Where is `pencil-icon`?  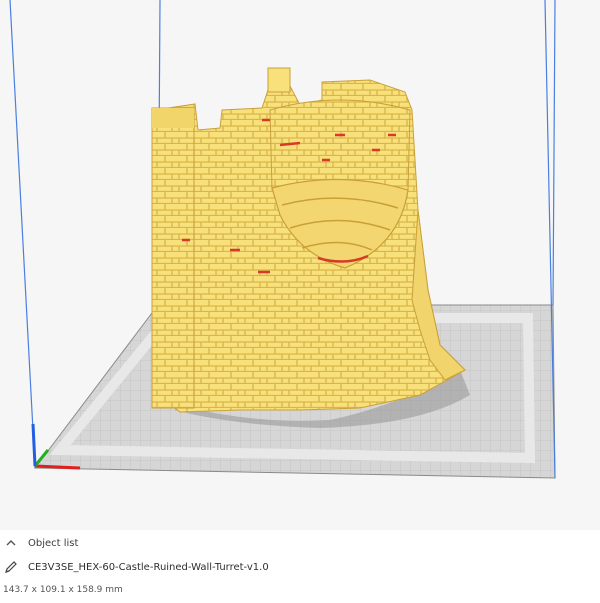
pencil-icon is located at coordinates (11, 567).